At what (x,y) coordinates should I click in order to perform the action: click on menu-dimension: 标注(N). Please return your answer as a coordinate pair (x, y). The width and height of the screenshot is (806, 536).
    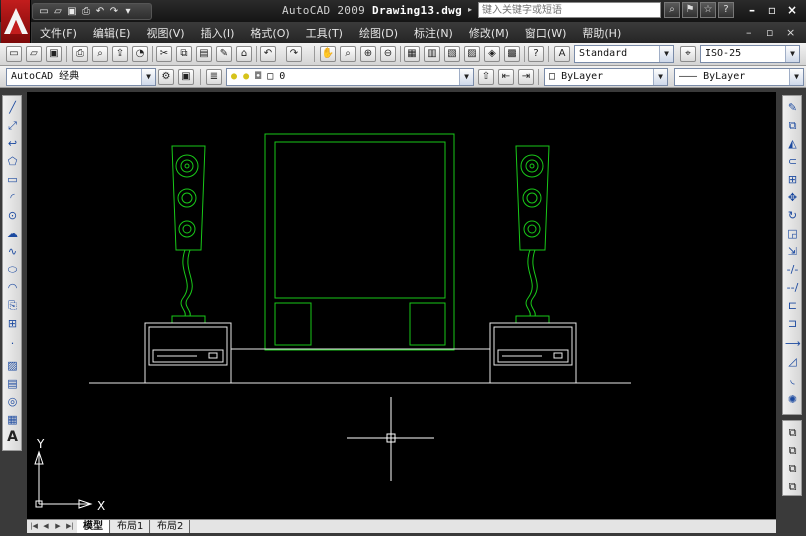
    Looking at the image, I should click on (433, 33).